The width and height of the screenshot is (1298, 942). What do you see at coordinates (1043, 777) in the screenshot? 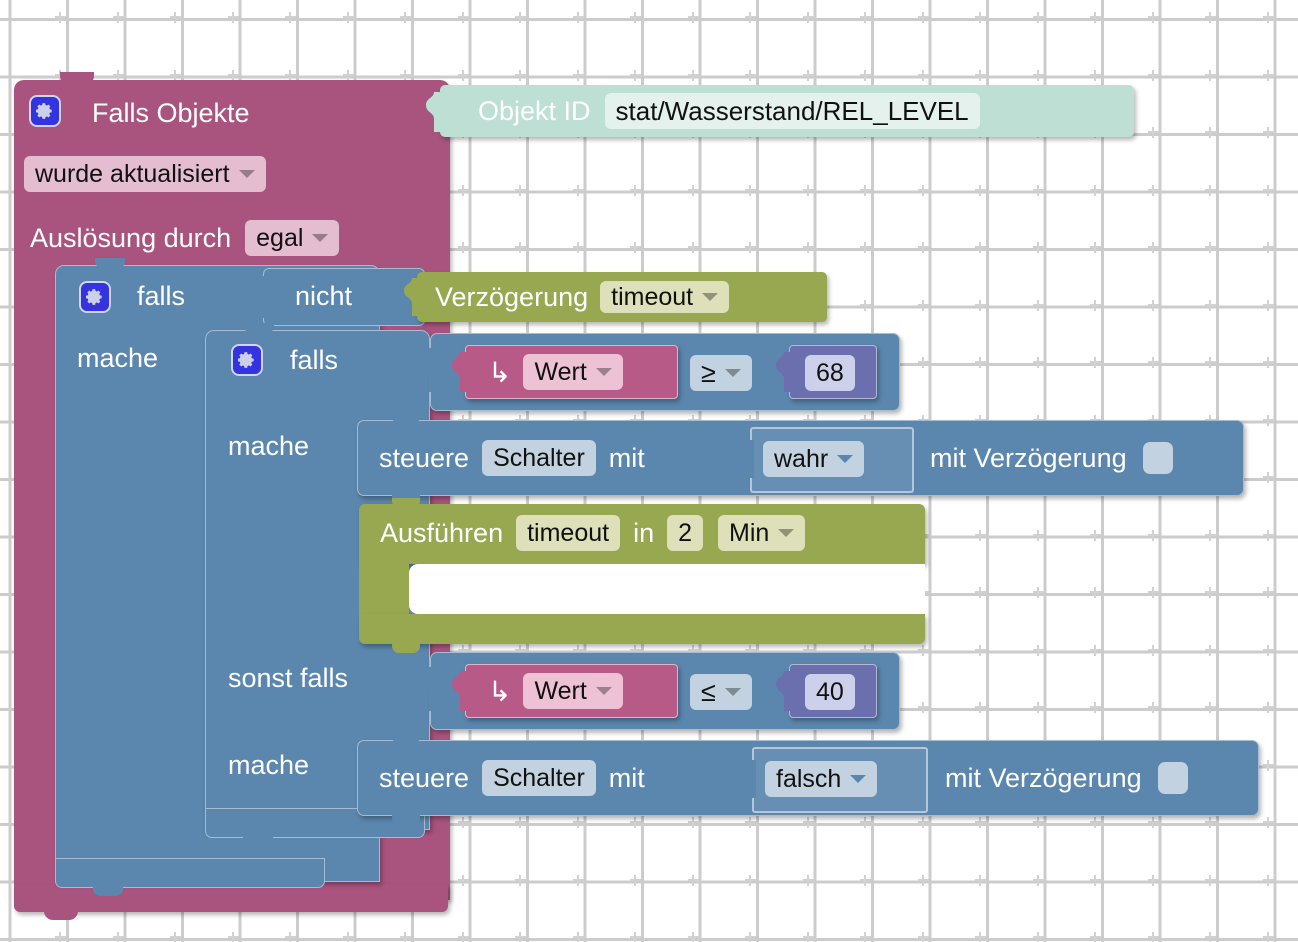
I see `control-2-delay-label: mit Verzögerung` at bounding box center [1043, 777].